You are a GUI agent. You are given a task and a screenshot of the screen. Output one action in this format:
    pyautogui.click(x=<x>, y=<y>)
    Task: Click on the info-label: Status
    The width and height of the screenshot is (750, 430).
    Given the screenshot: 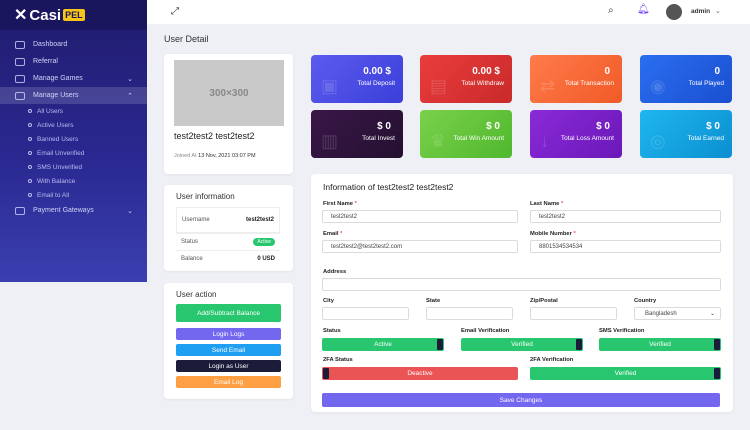 What is the action you would take?
    pyautogui.click(x=190, y=242)
    